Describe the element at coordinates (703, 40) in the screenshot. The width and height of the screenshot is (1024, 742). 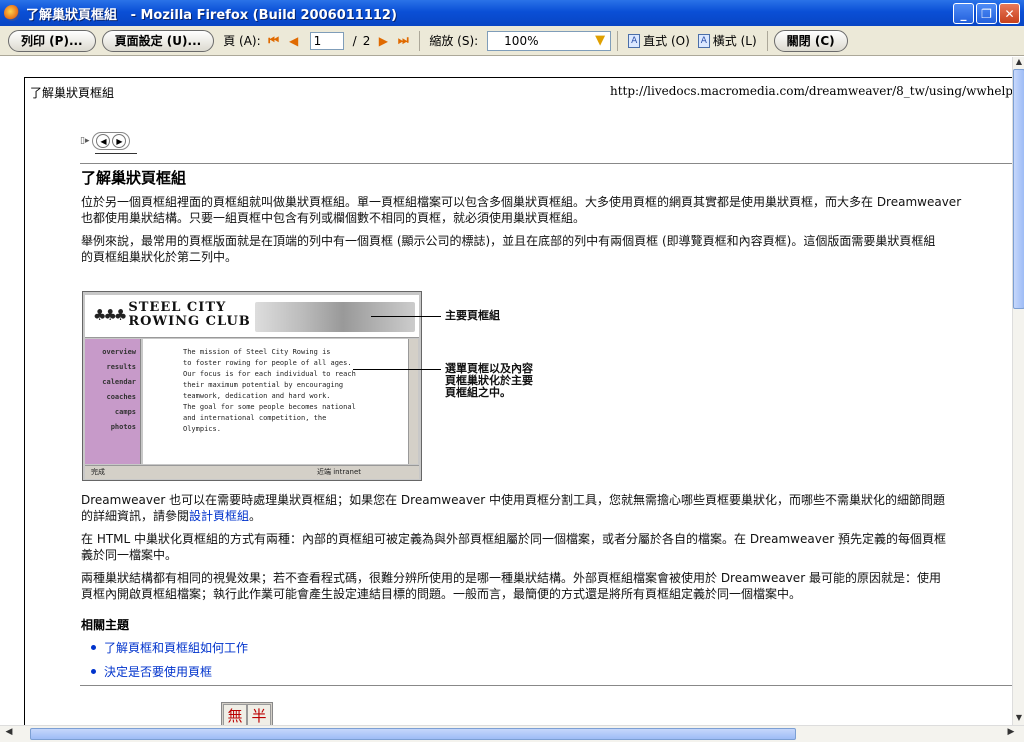
I see `landscape-icon: A` at that location.